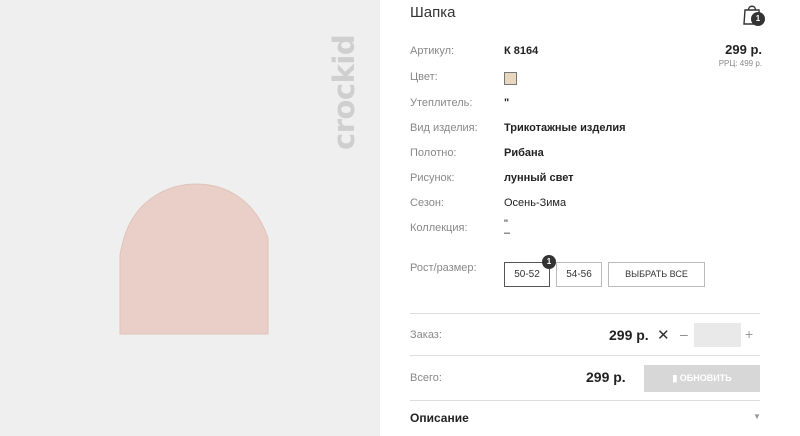  What do you see at coordinates (535, 203) in the screenshot?
I see `attr-value-season: Осень-Зима` at bounding box center [535, 203].